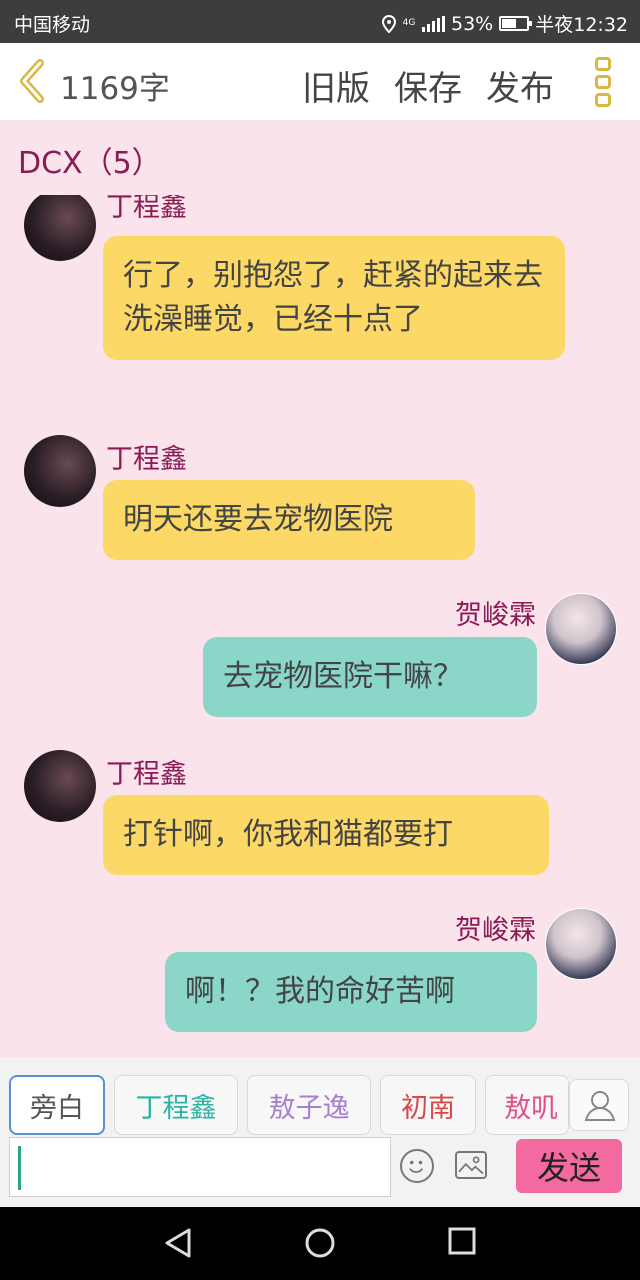 This screenshot has height=1280, width=640. Describe the element at coordinates (52, 25) in the screenshot. I see `carrier-name: 中国移动` at that location.